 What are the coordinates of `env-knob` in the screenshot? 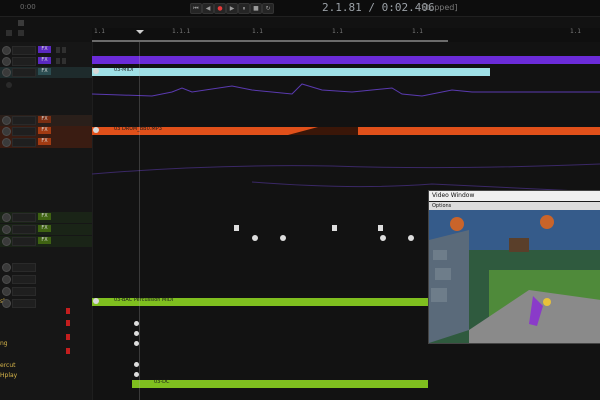 It's located at (9, 85).